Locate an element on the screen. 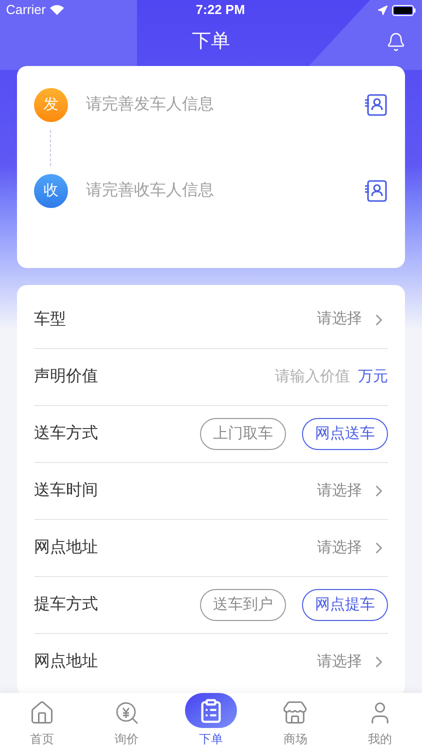  battery-icon is located at coordinates (404, 10).